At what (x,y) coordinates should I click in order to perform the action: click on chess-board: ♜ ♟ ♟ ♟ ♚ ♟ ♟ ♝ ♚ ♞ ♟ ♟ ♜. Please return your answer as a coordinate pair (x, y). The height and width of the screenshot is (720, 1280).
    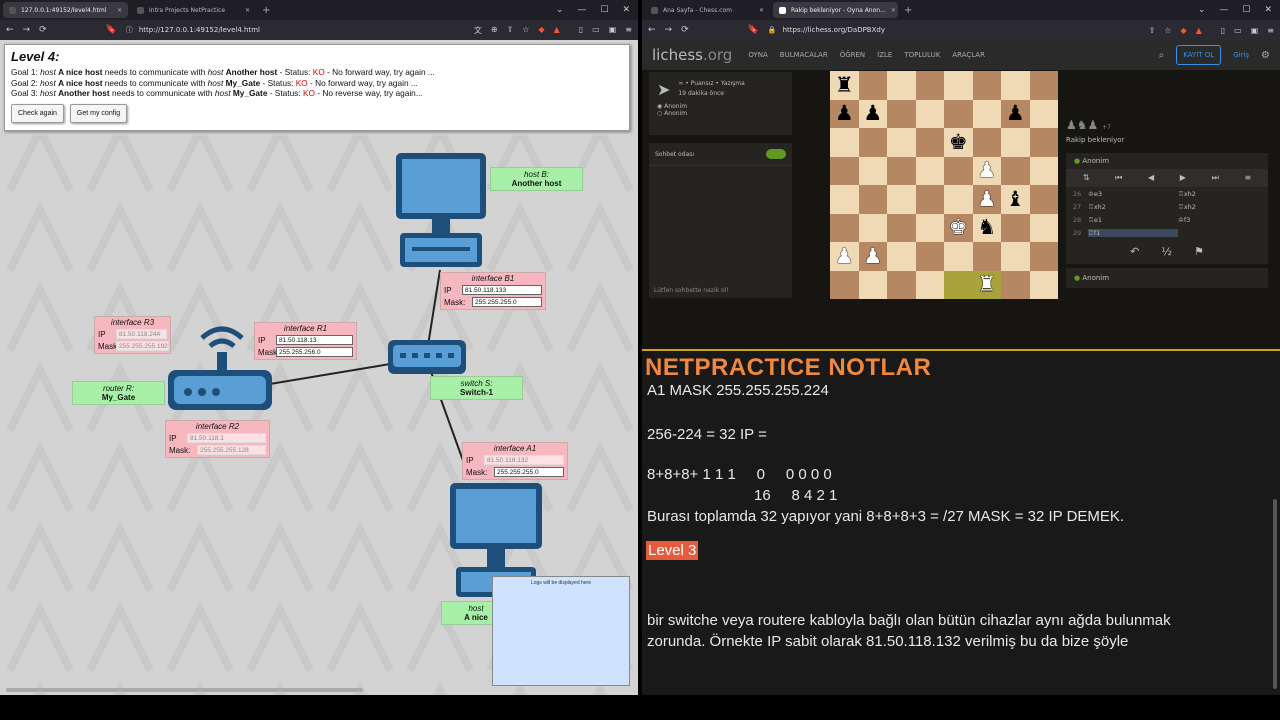
    Looking at the image, I should click on (944, 185).